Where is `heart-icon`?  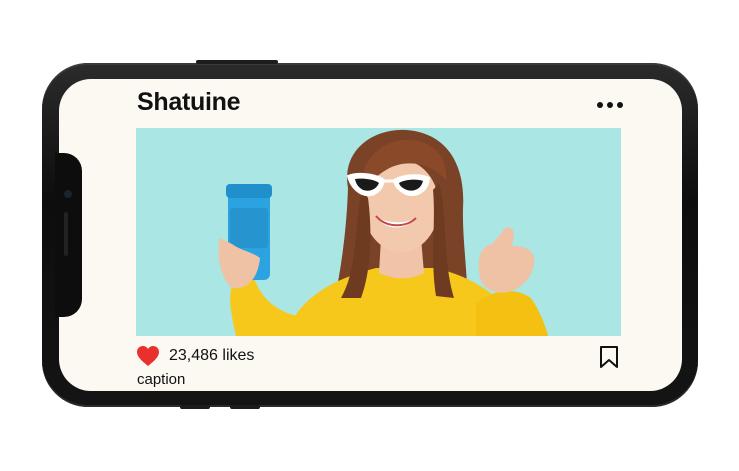
heart-icon is located at coordinates (148, 356).